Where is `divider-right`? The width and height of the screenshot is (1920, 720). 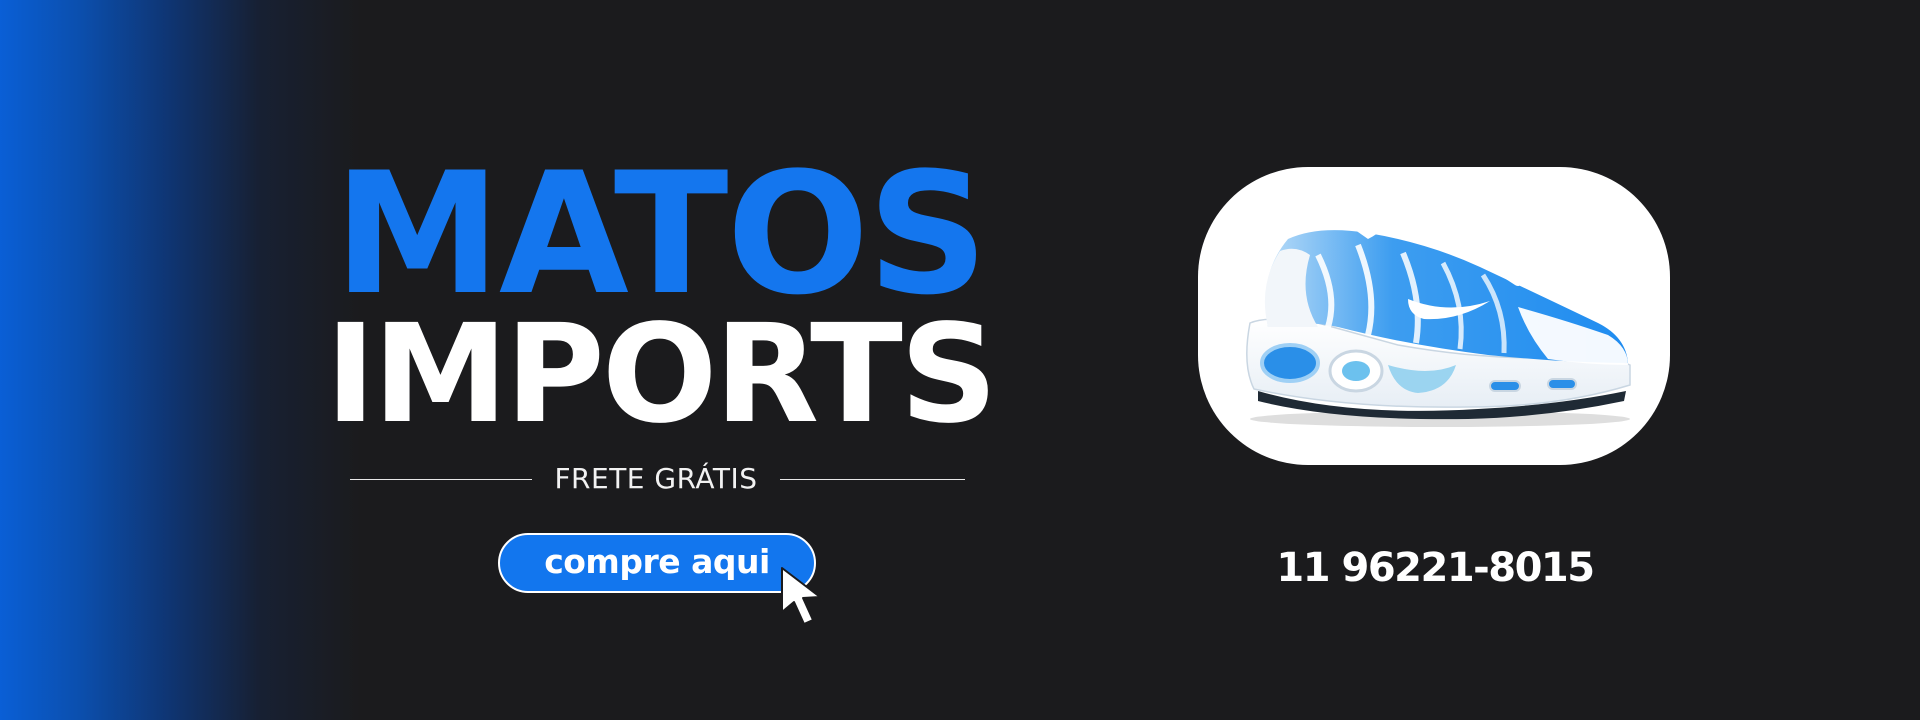 divider-right is located at coordinates (872, 479).